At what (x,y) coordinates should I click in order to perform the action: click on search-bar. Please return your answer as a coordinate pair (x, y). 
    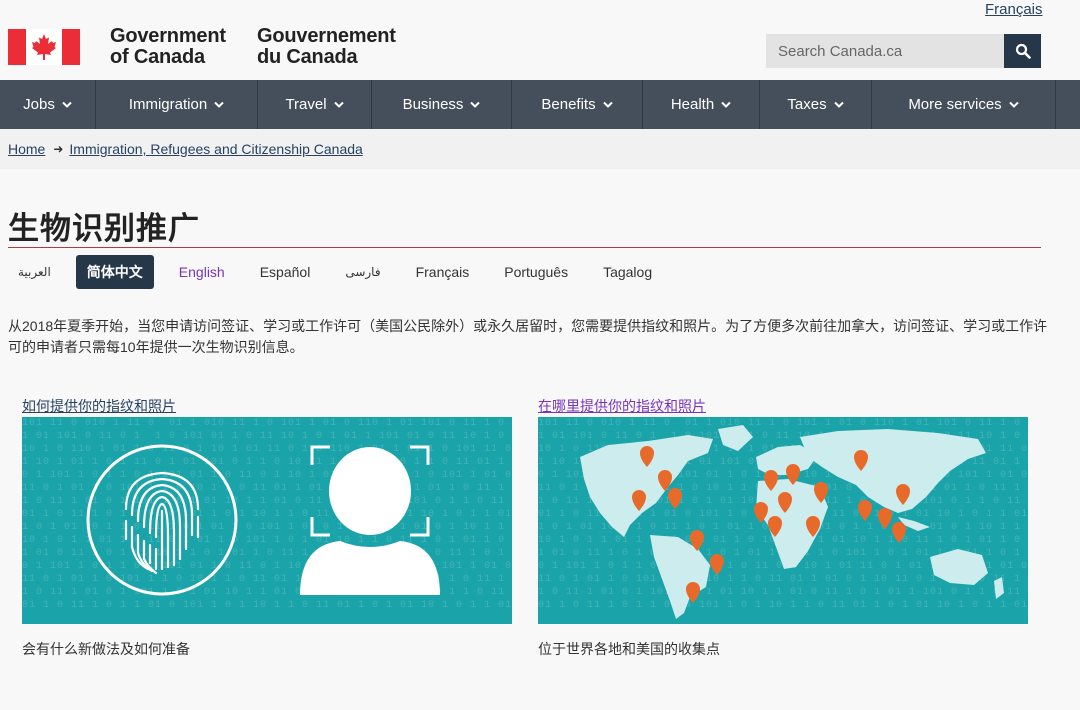
    Looking at the image, I should click on (903, 51).